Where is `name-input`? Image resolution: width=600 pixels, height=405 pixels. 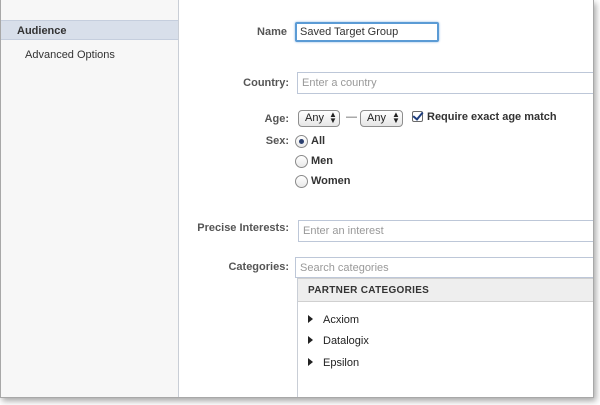
name-input is located at coordinates (367, 32).